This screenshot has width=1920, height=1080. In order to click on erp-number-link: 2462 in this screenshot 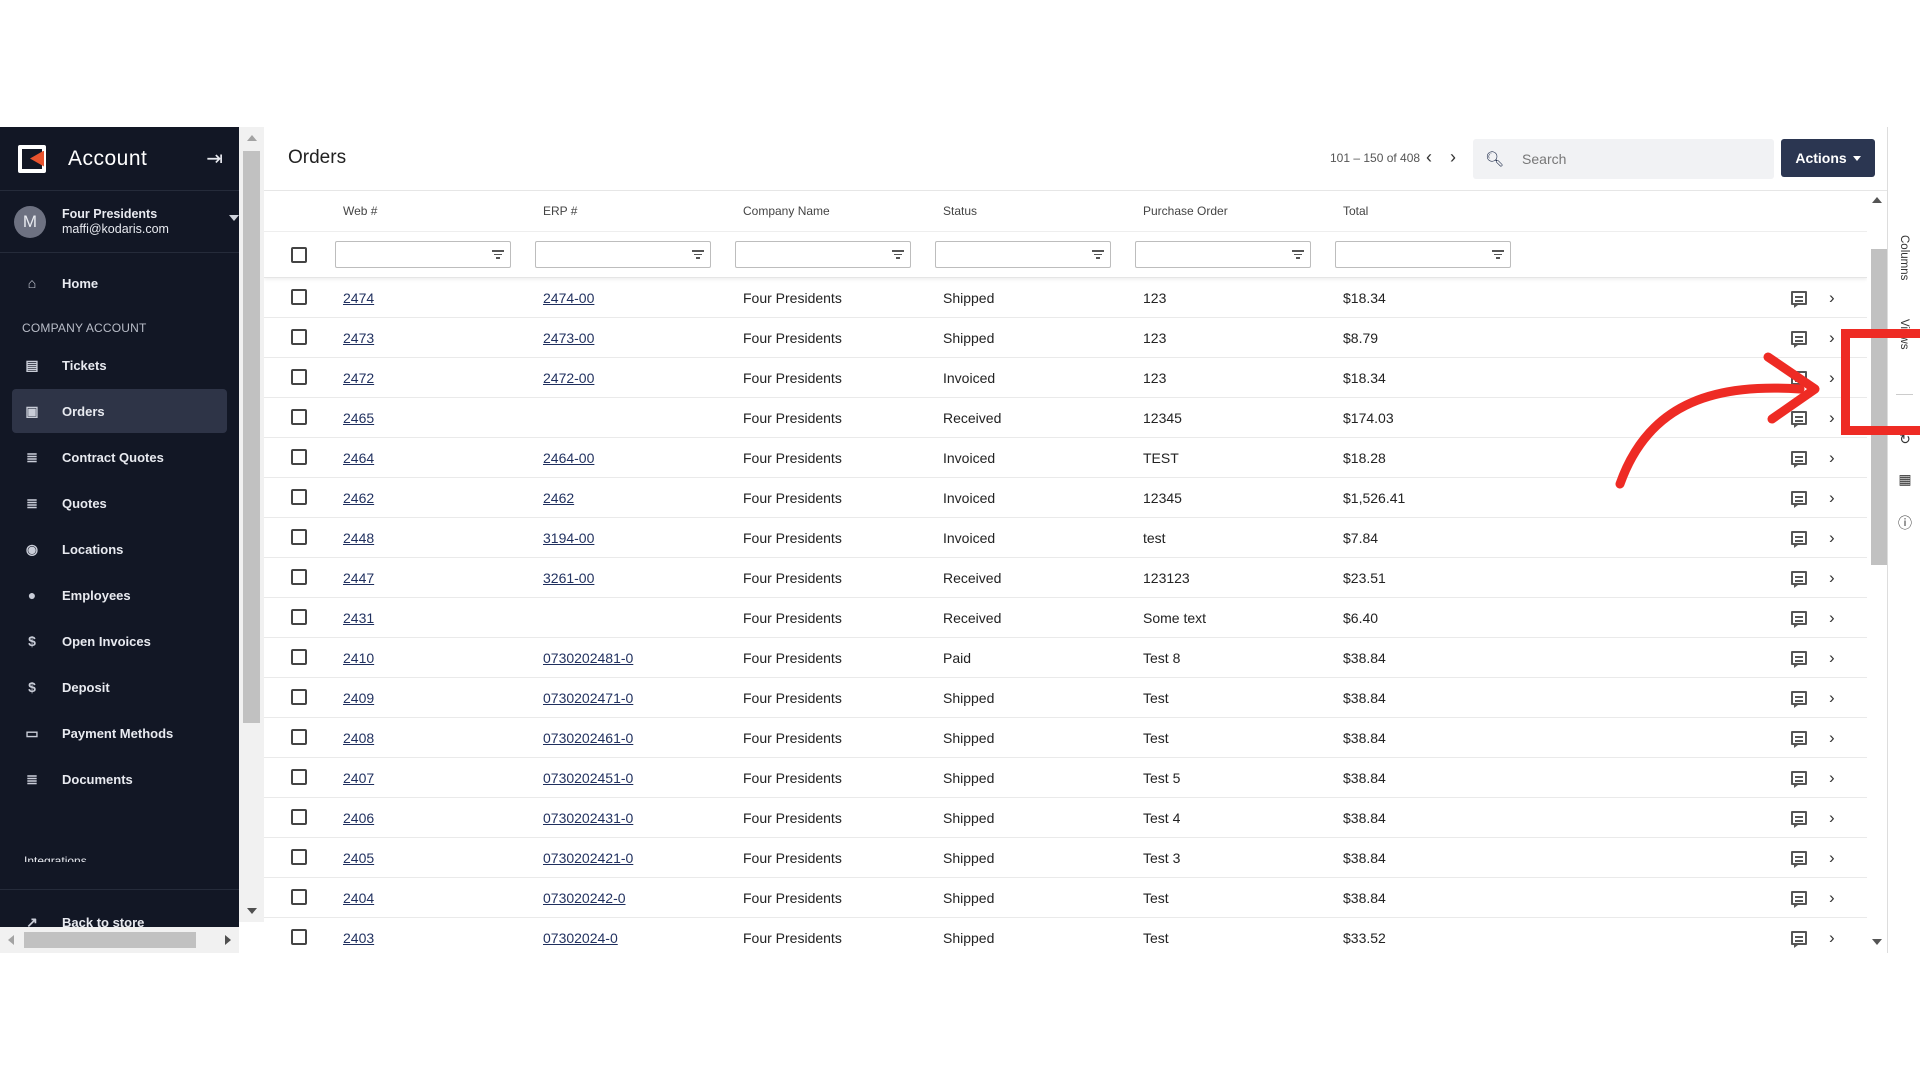, I will do `click(558, 498)`.